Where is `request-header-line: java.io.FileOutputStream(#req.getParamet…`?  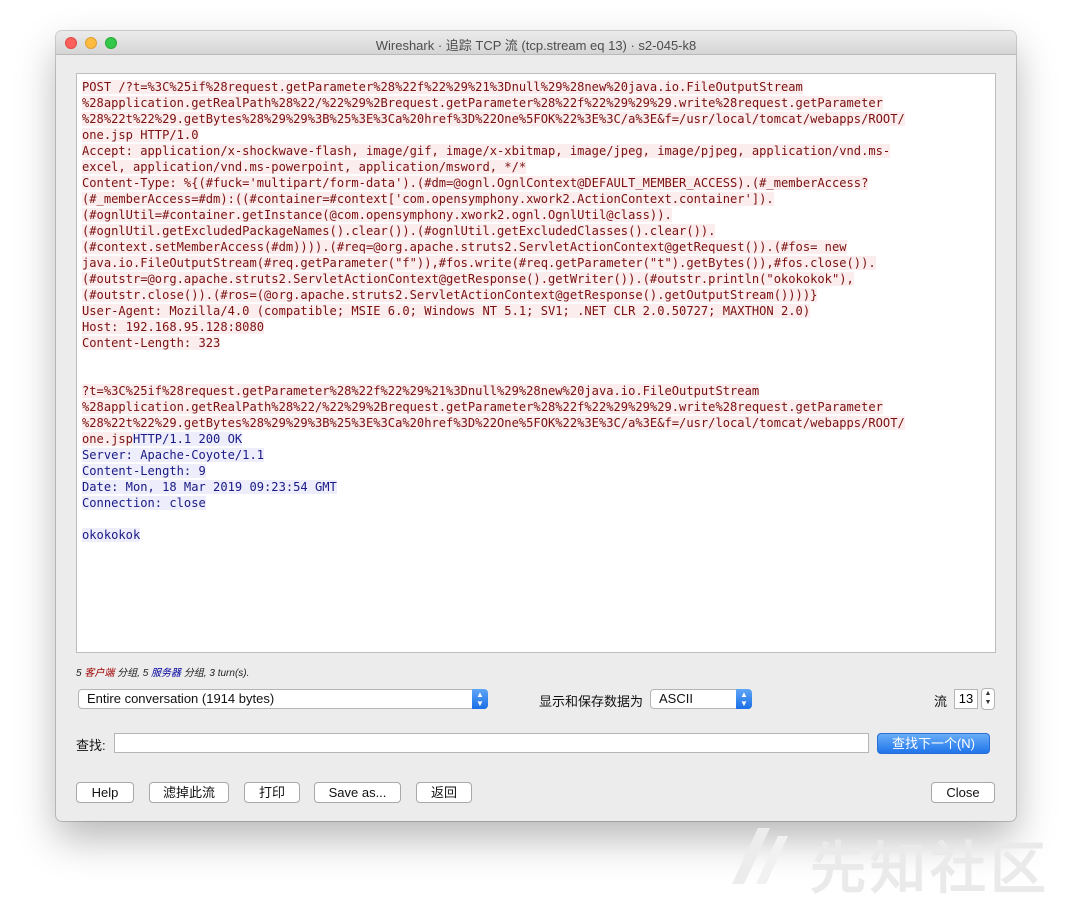 request-header-line: java.io.FileOutputStream(#req.getParamet… is located at coordinates (479, 263).